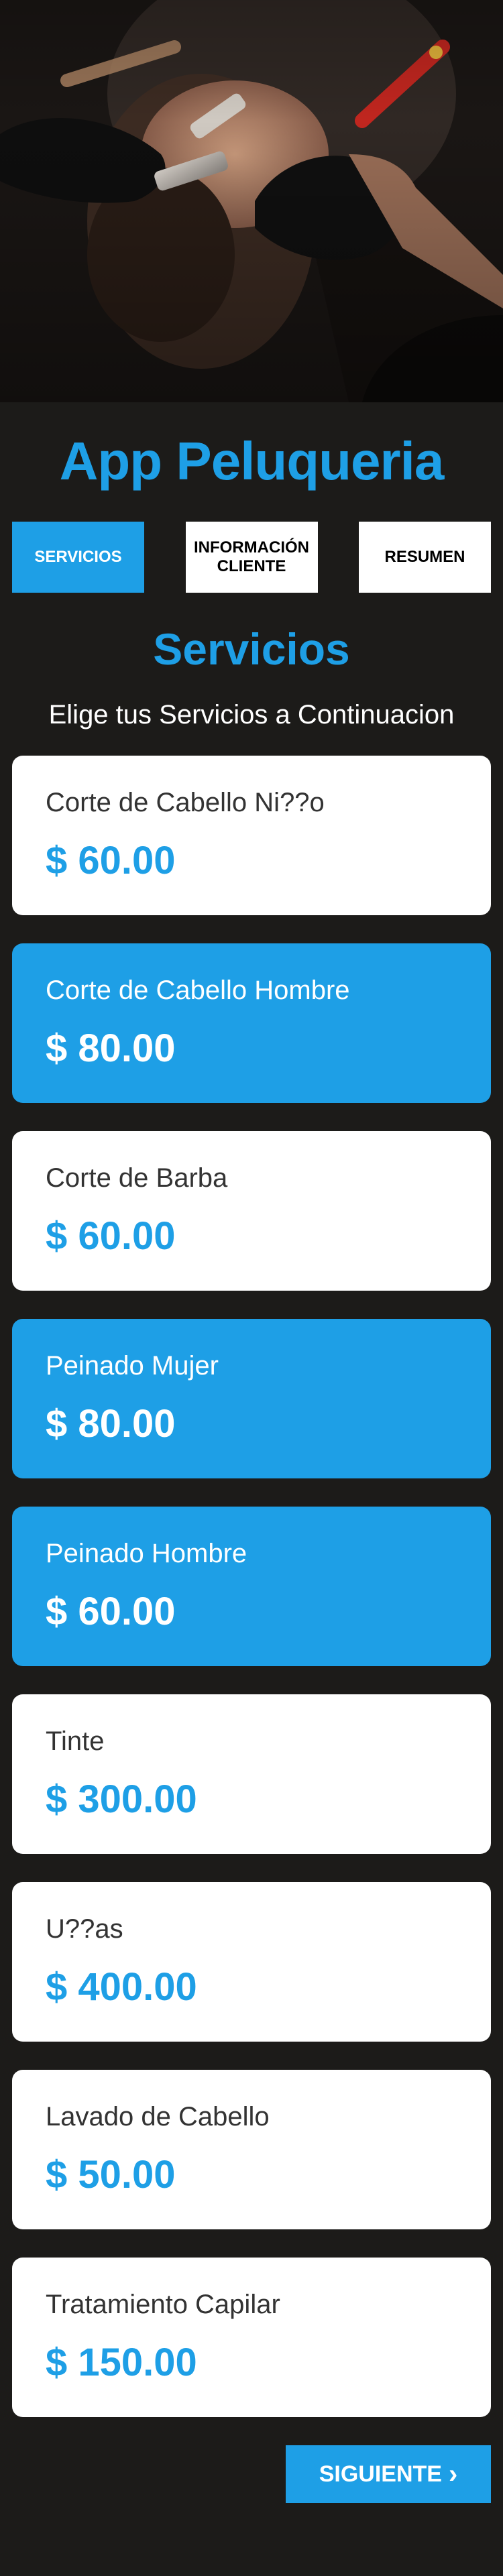 The width and height of the screenshot is (503, 2576). What do you see at coordinates (425, 557) in the screenshot?
I see `tab-resumen: RESUMEN` at bounding box center [425, 557].